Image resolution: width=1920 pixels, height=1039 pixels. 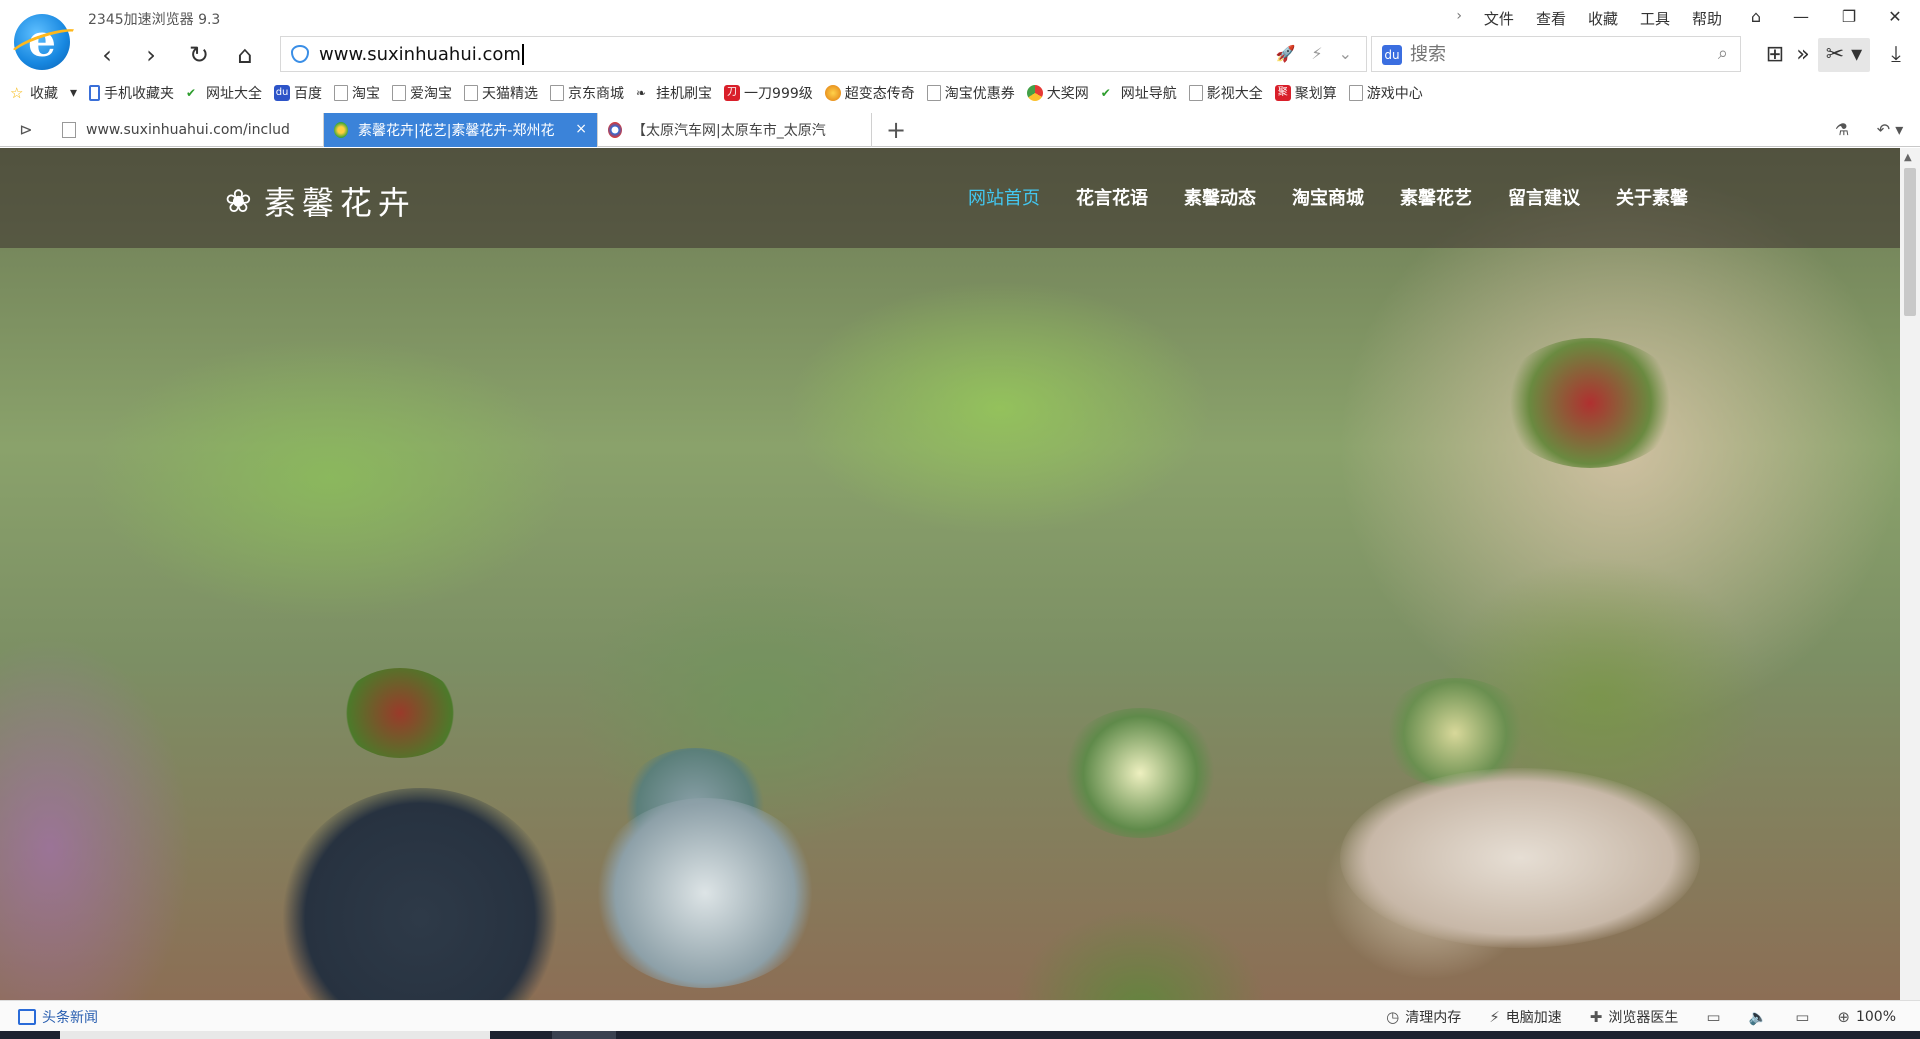 What do you see at coordinates (960, 1015) in the screenshot?
I see `status-bar: 头条新闻 ◷ 清理内存 ⚡ 电脑加速 ✚ 浏览器医生 ▭ 🔈 ▭ ⊕ 100%` at bounding box center [960, 1015].